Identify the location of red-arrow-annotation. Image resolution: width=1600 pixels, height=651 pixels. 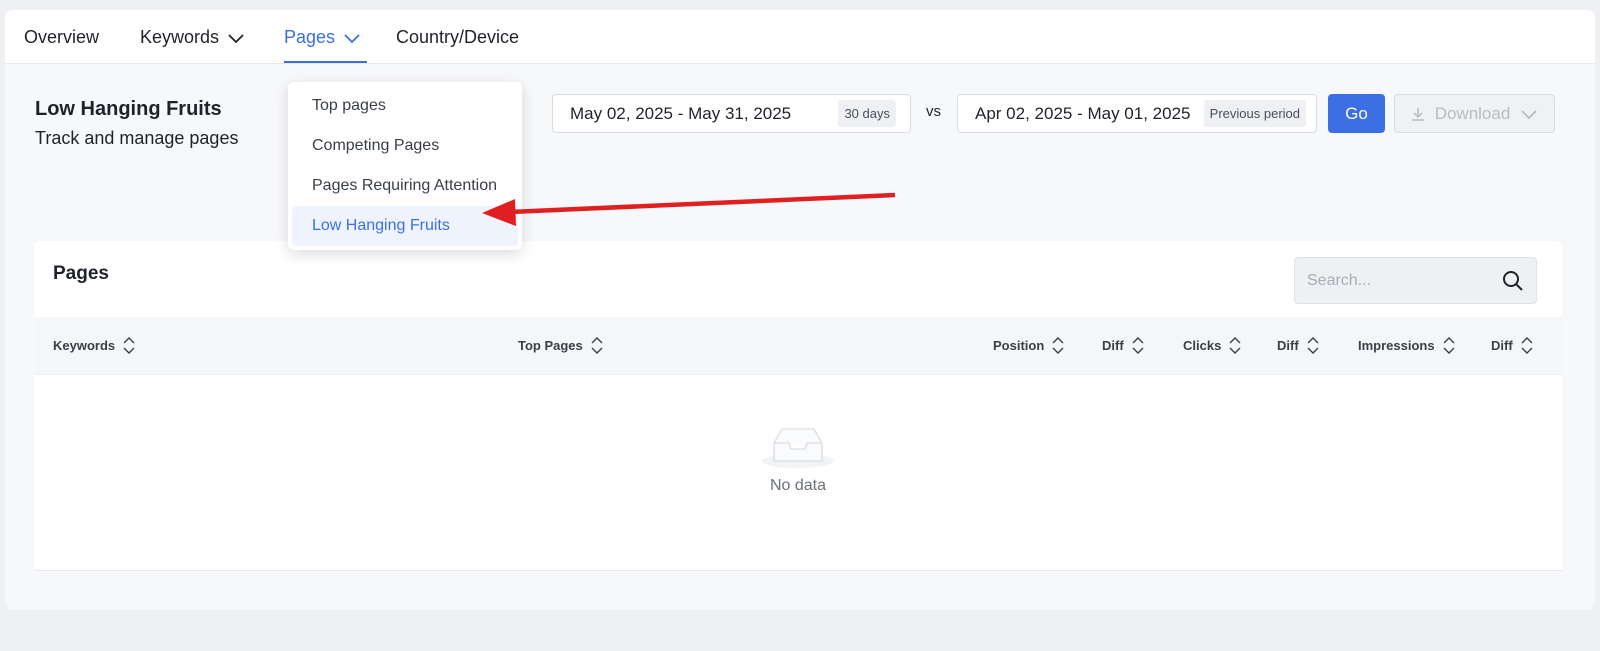
(689, 209).